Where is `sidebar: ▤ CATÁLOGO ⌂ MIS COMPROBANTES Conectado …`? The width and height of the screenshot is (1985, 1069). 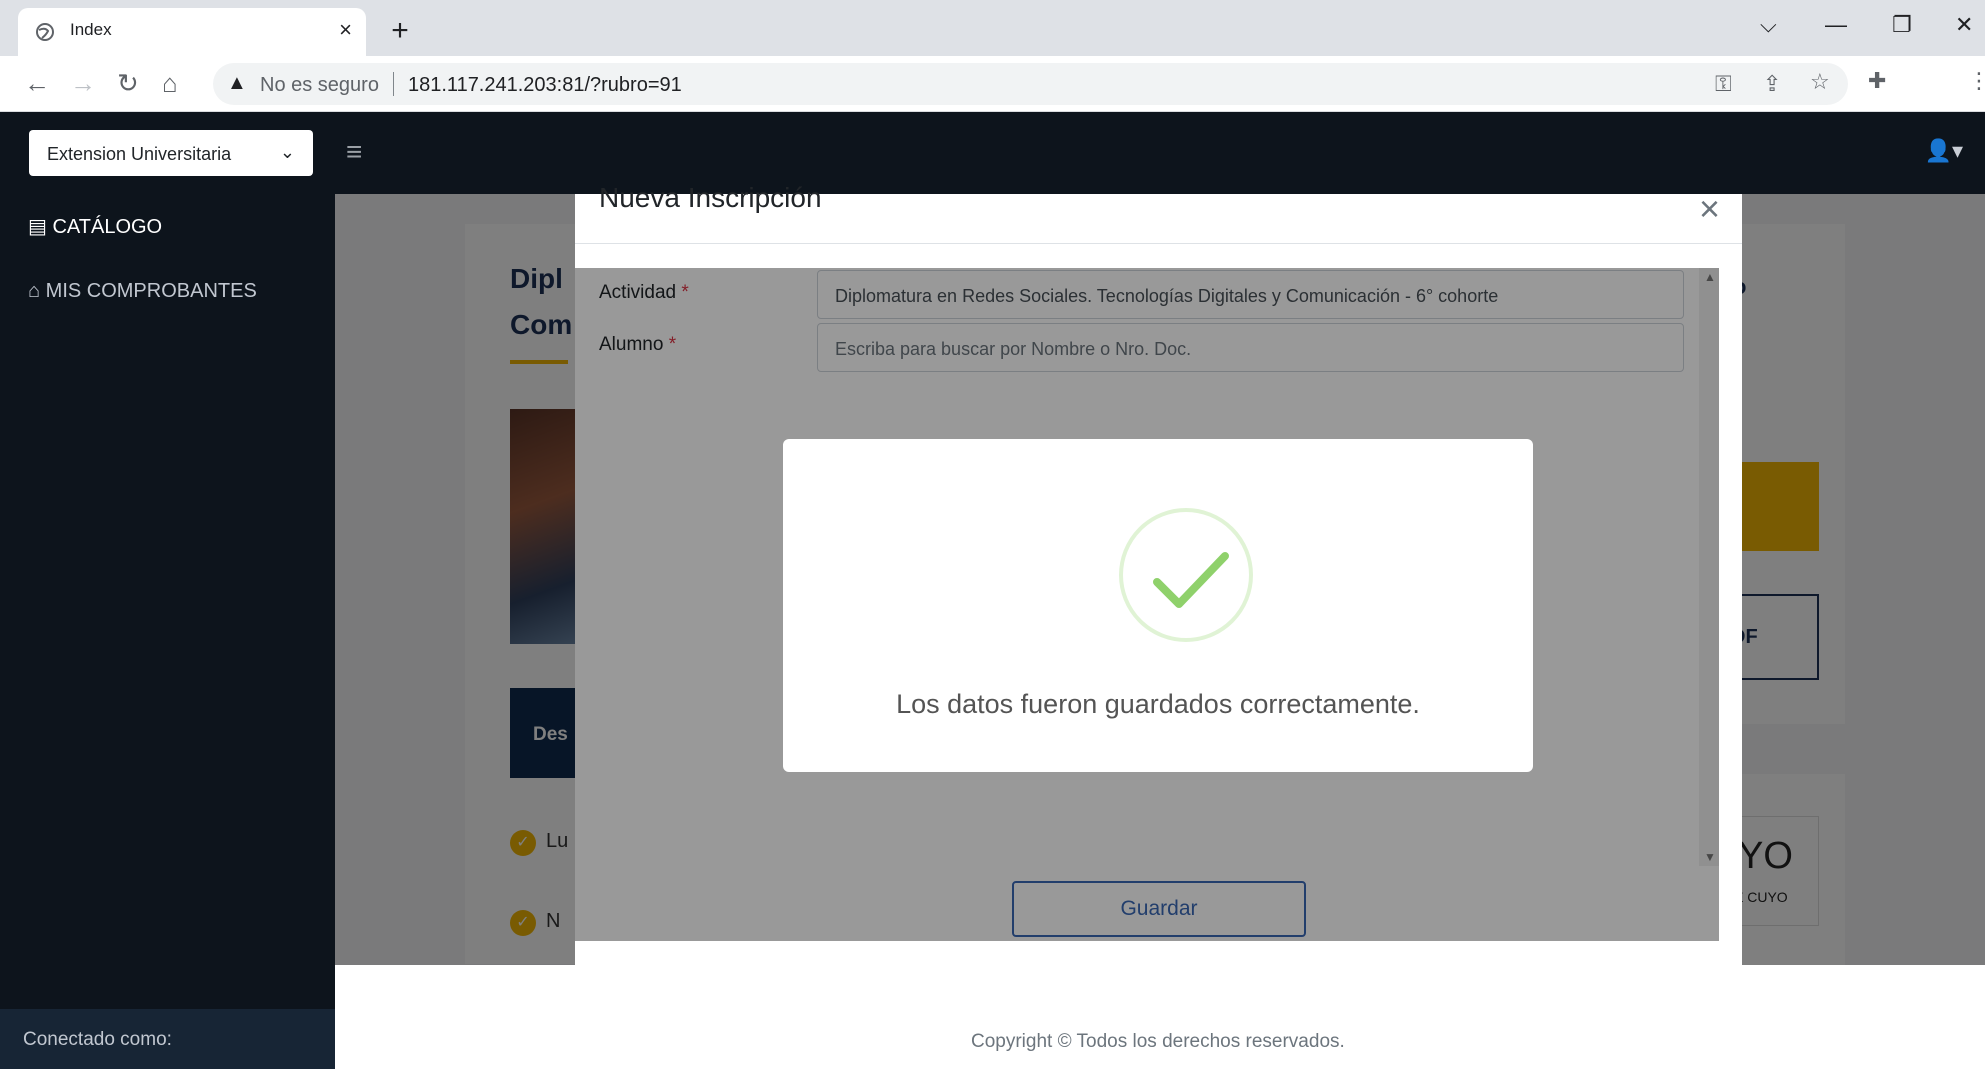
sidebar: ▤ CATÁLOGO ⌂ MIS COMPROBANTES Conectado … is located at coordinates (167, 631).